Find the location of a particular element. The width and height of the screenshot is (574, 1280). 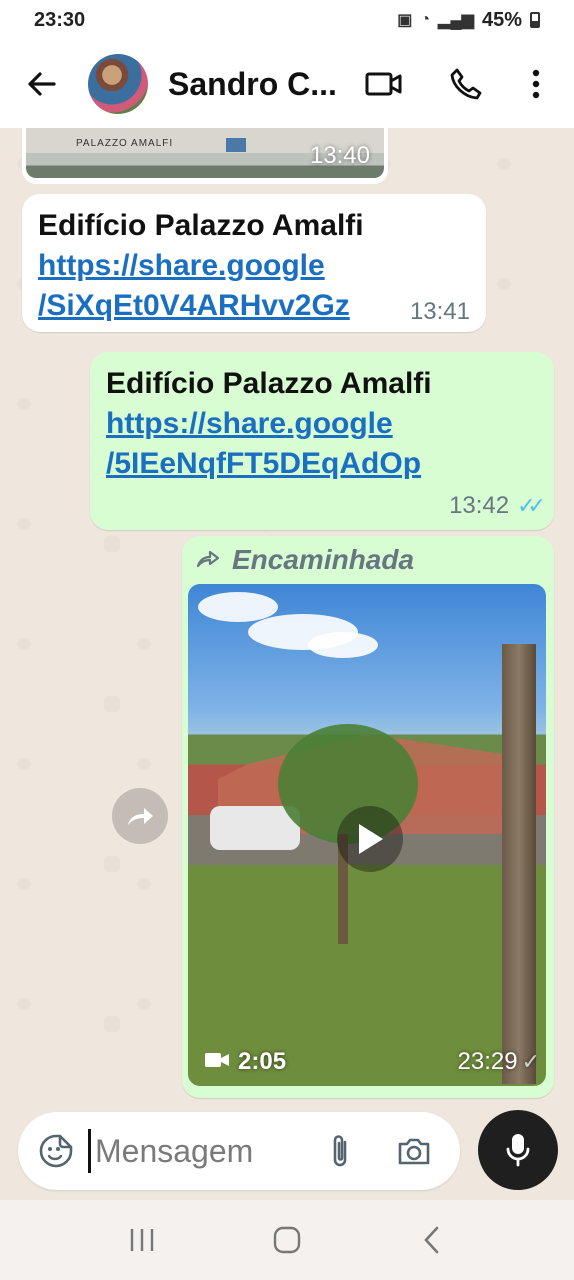

image-message: PALAZZO AMALFI 13:40 is located at coordinates (205, 156).